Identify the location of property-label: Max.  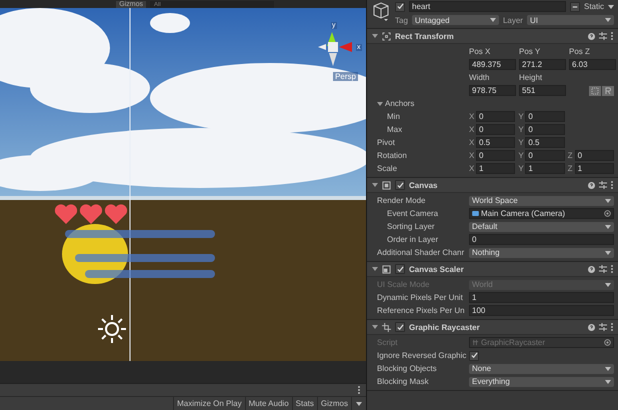
(395, 129).